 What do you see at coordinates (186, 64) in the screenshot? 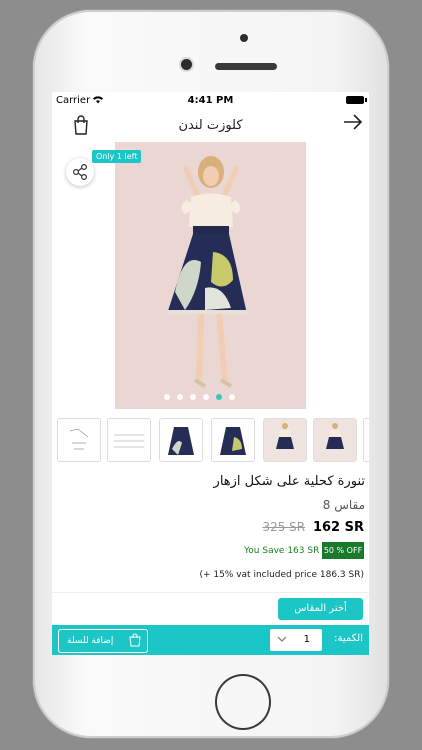
I see `front-camera` at bounding box center [186, 64].